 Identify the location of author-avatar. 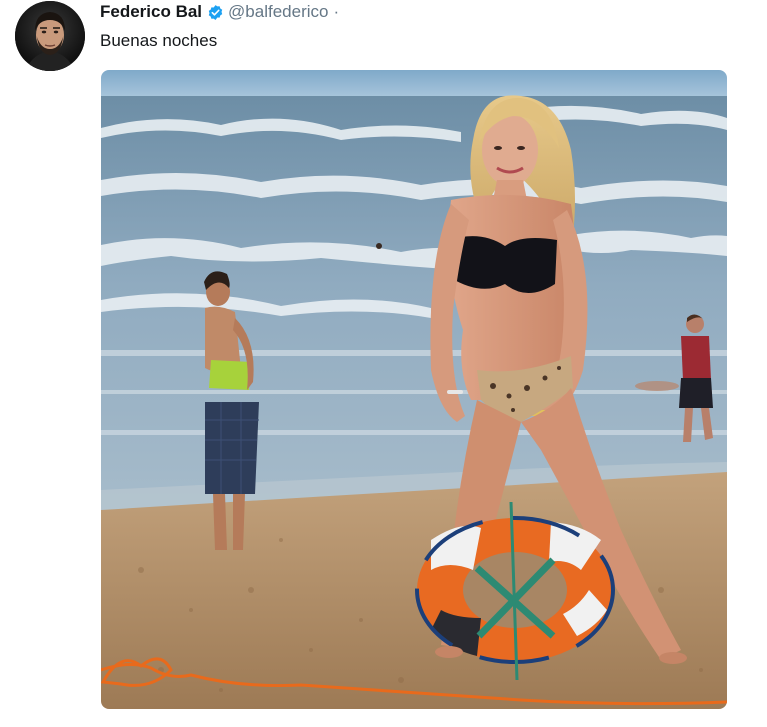
(50, 36).